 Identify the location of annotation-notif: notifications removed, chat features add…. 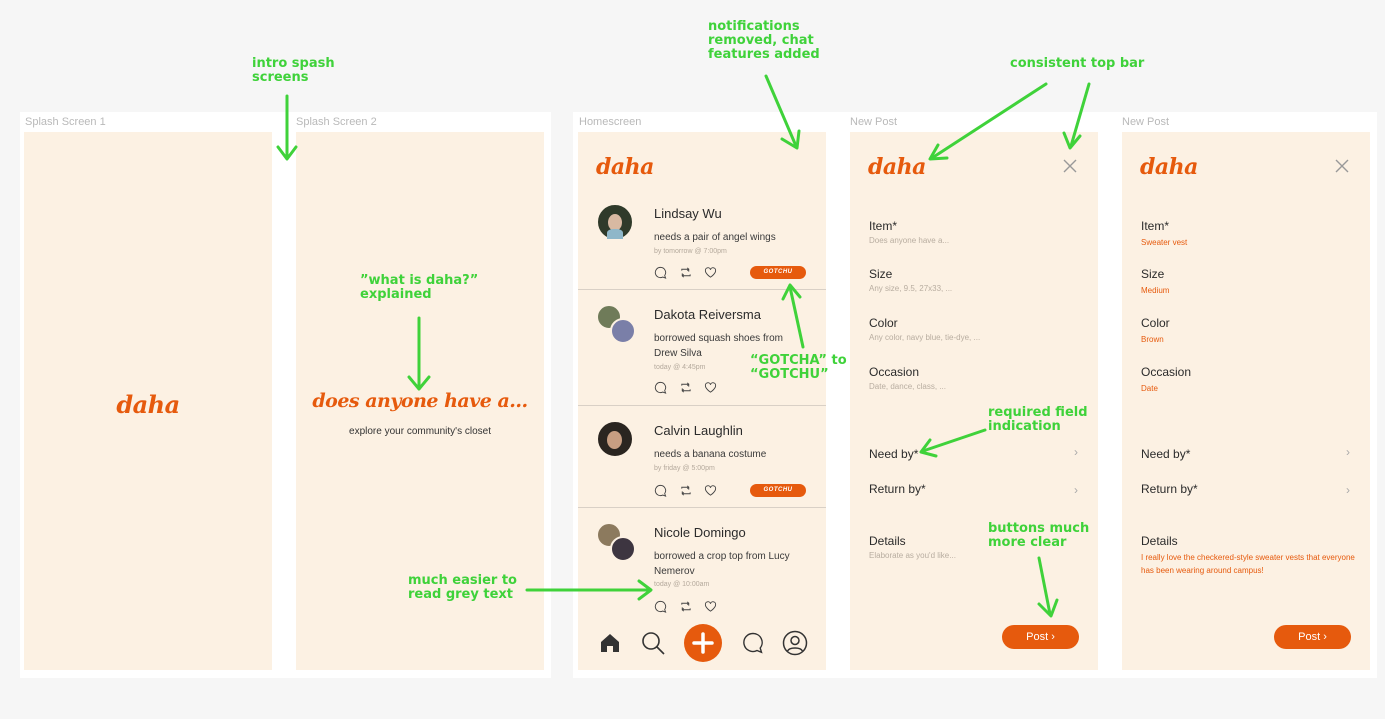
(764, 40).